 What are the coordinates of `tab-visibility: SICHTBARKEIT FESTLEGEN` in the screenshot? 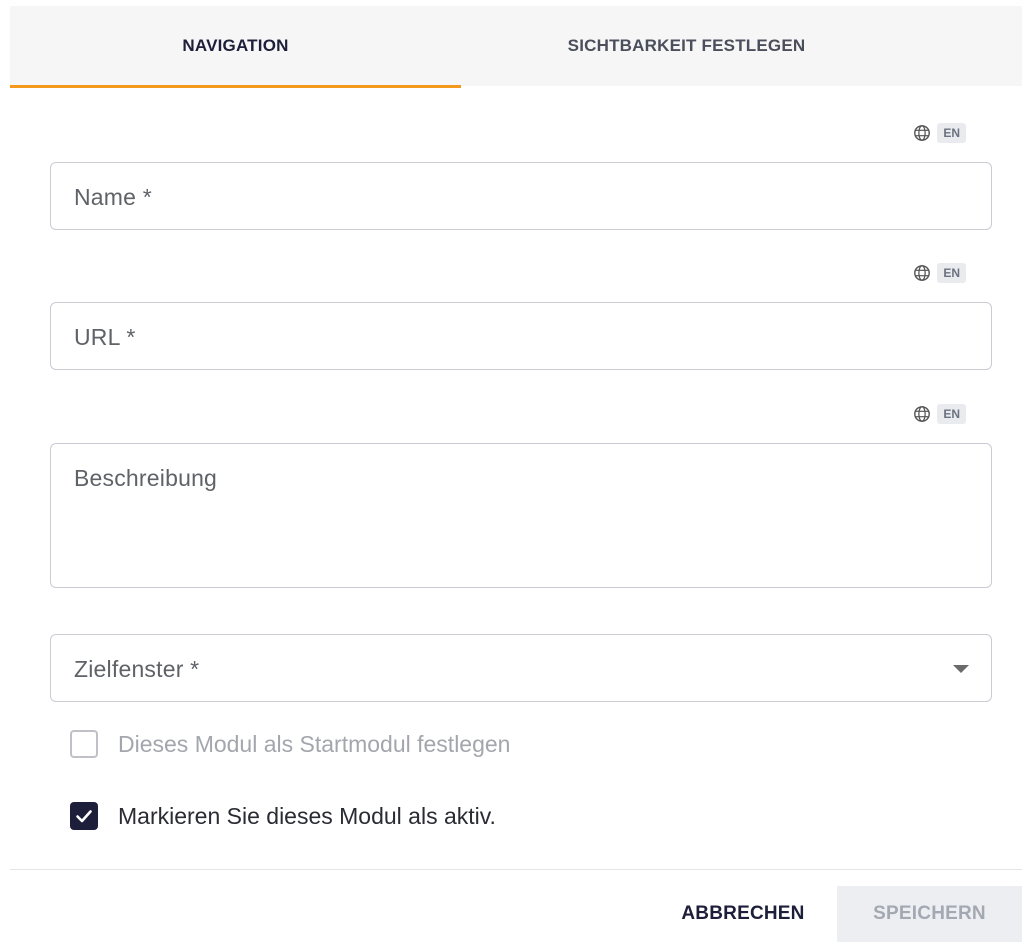 It's located at (686, 46).